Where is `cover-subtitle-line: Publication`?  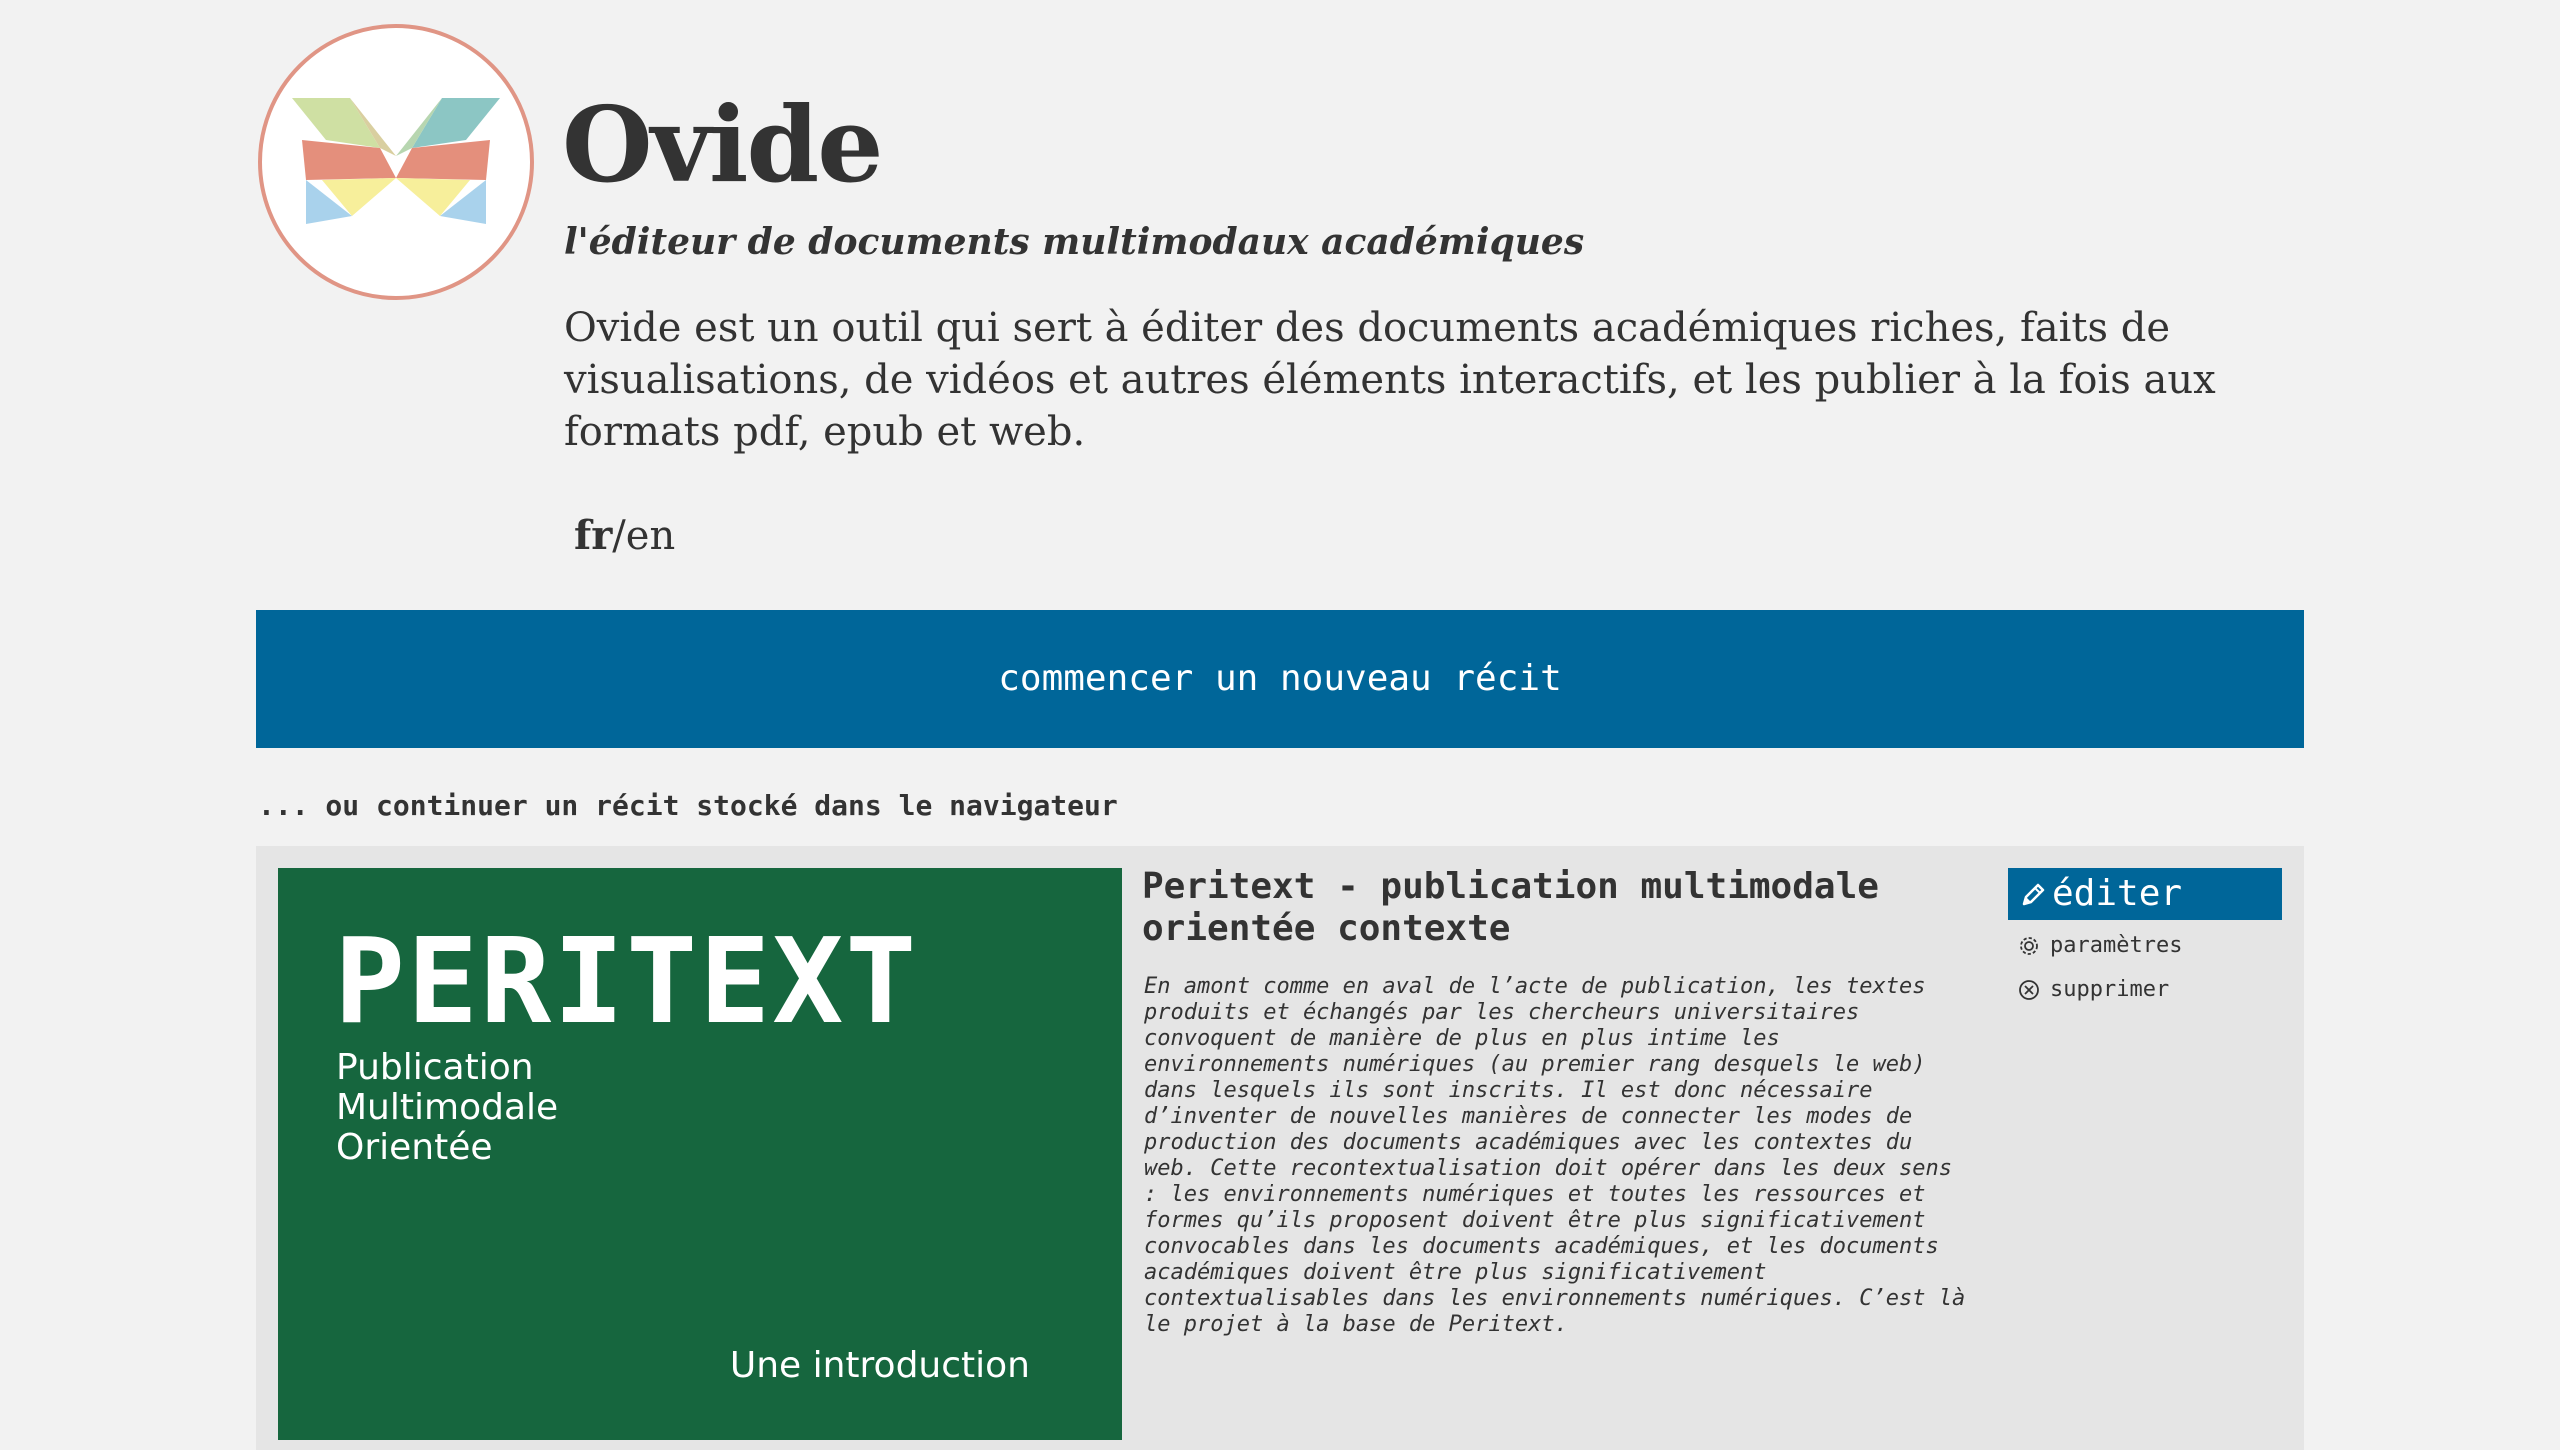 cover-subtitle-line: Publication is located at coordinates (435, 1067).